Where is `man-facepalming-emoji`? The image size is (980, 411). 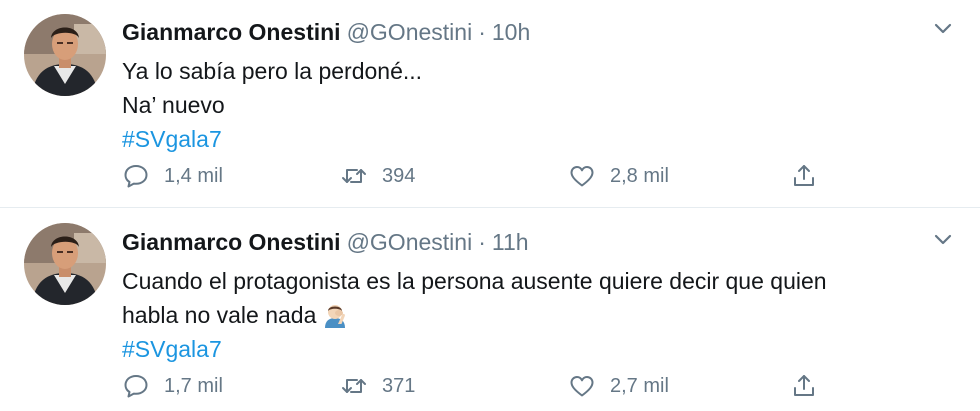
man-facepalming-emoji is located at coordinates (335, 315).